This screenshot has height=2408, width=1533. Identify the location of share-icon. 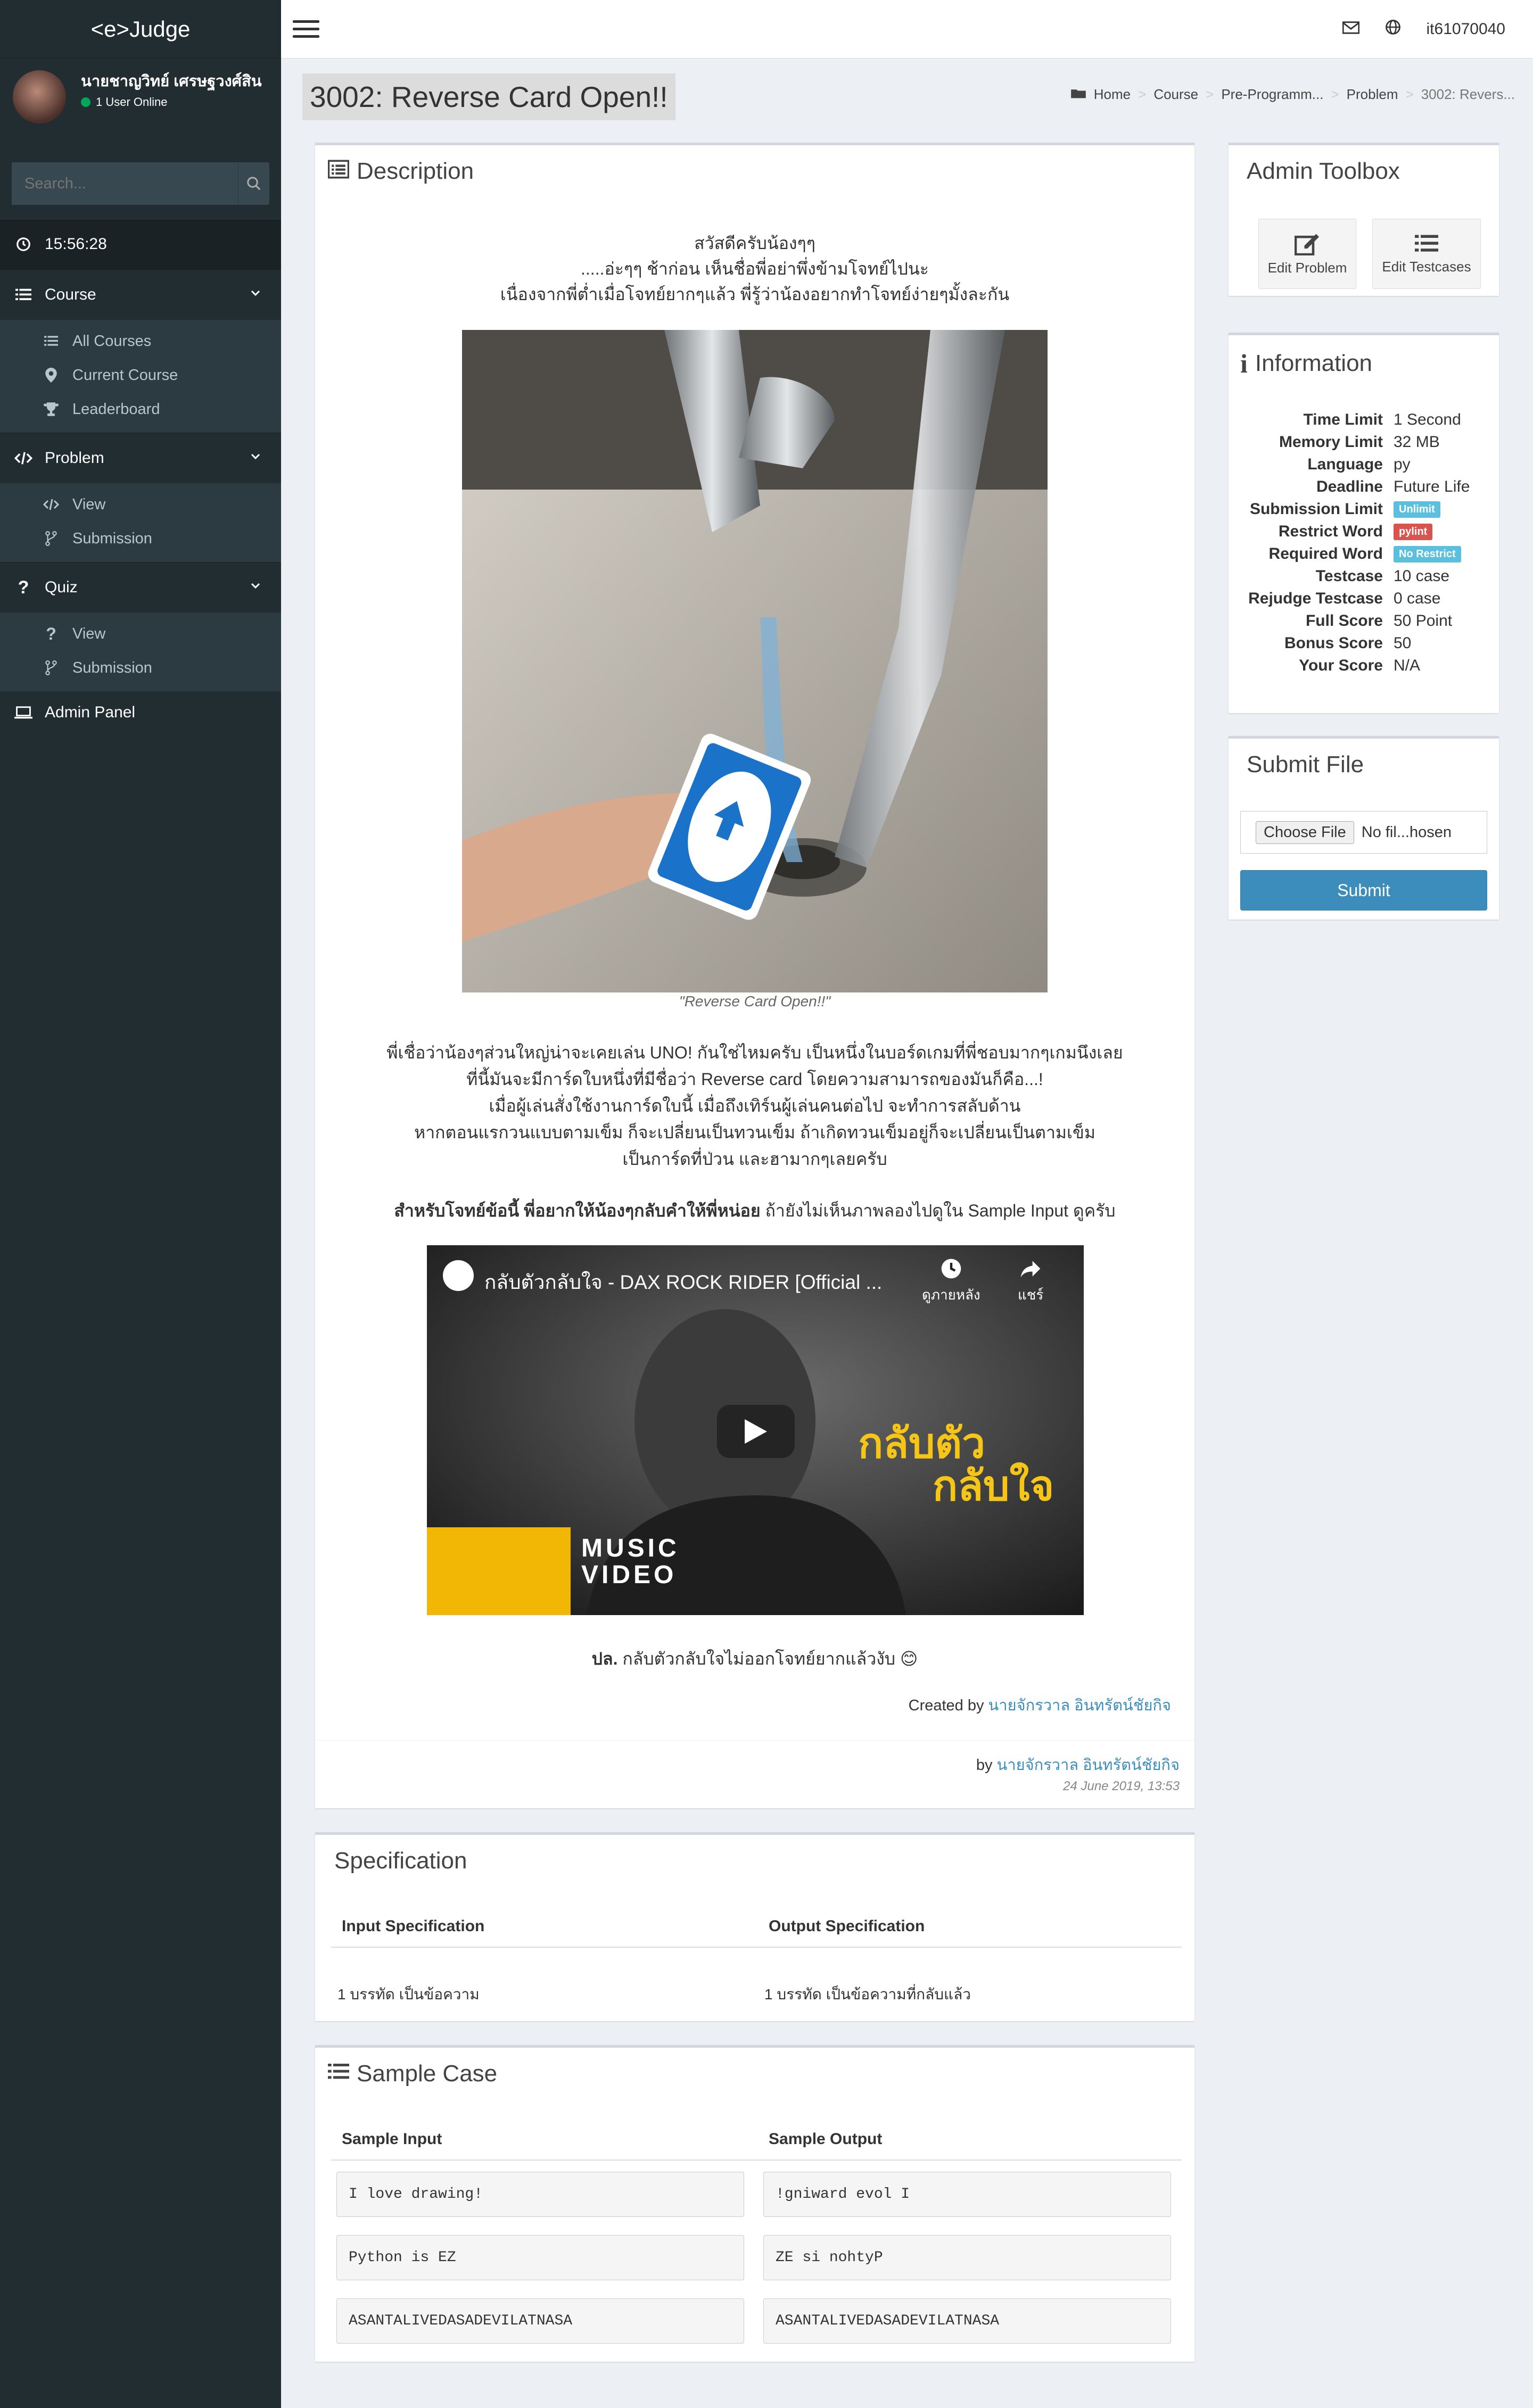
(1030, 1269).